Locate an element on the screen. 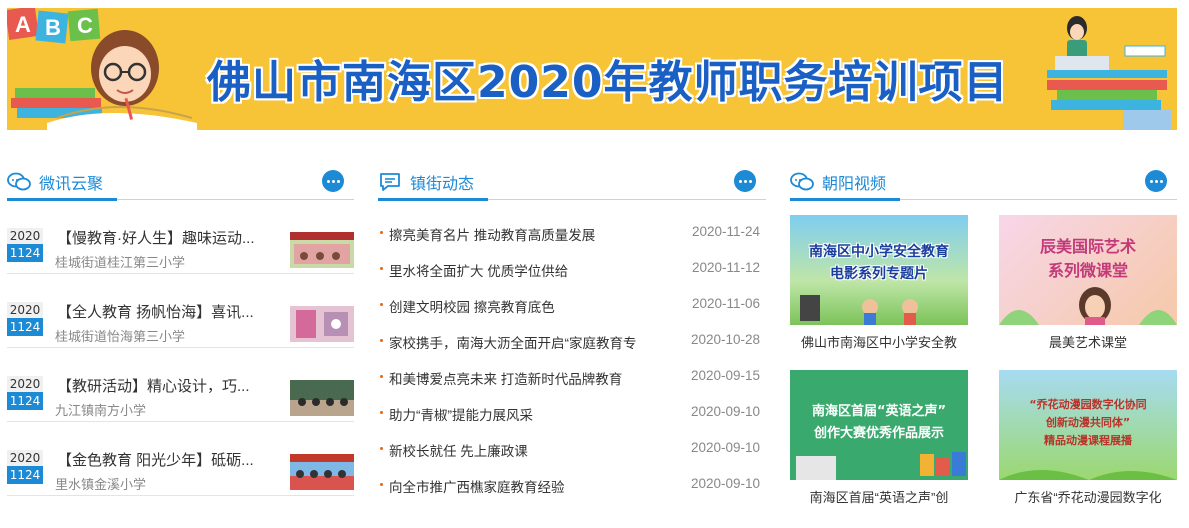  video-thumbnail: 辰美国际艺术 系列微课堂 is located at coordinates (1088, 270).